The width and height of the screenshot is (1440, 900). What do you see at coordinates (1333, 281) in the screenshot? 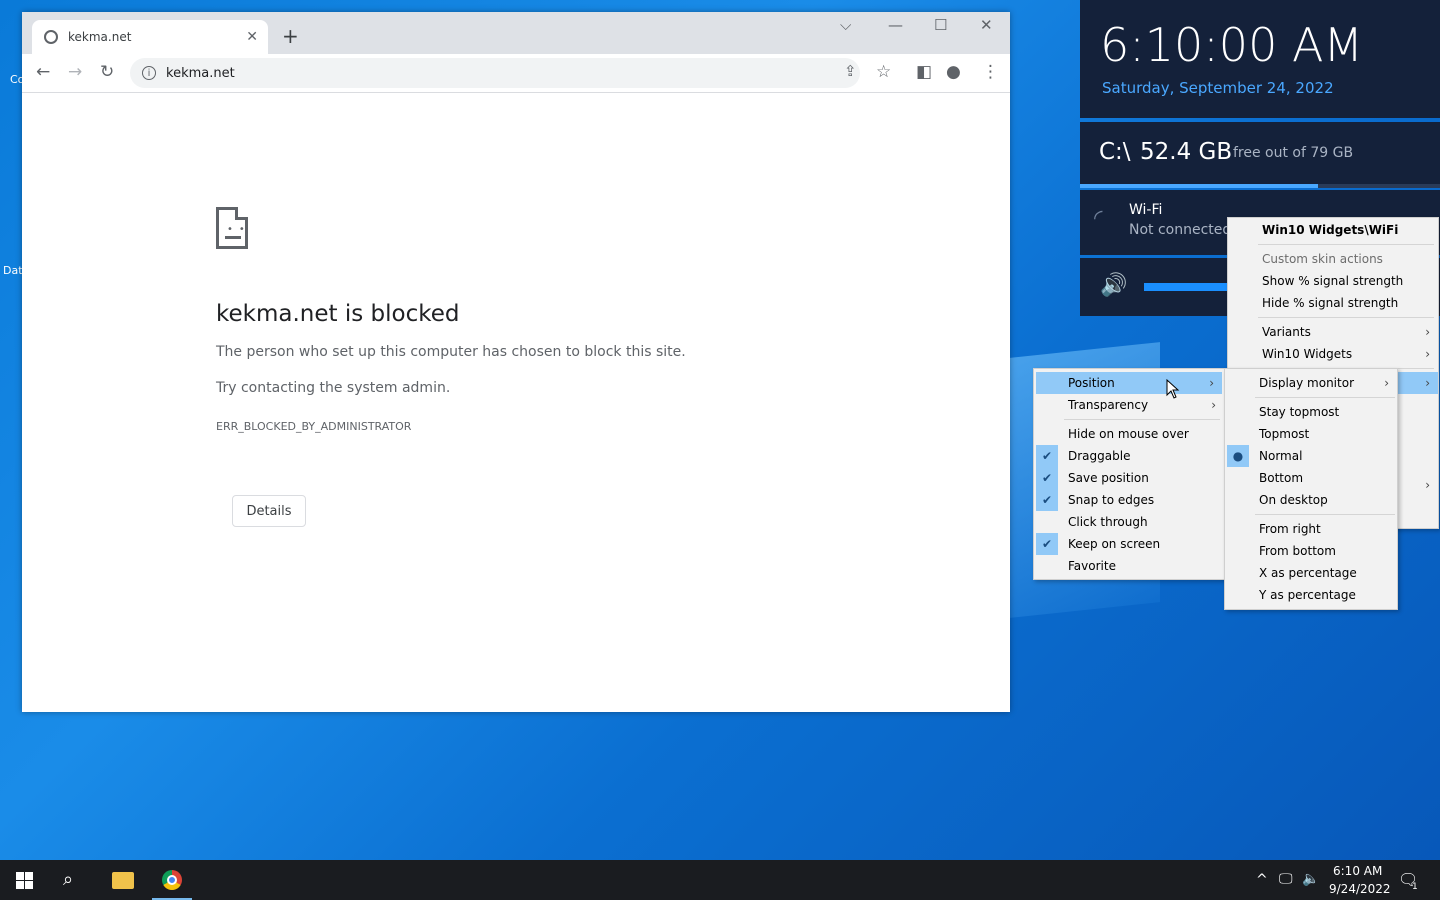
I see `show-signal-item: Show % signal strength` at bounding box center [1333, 281].